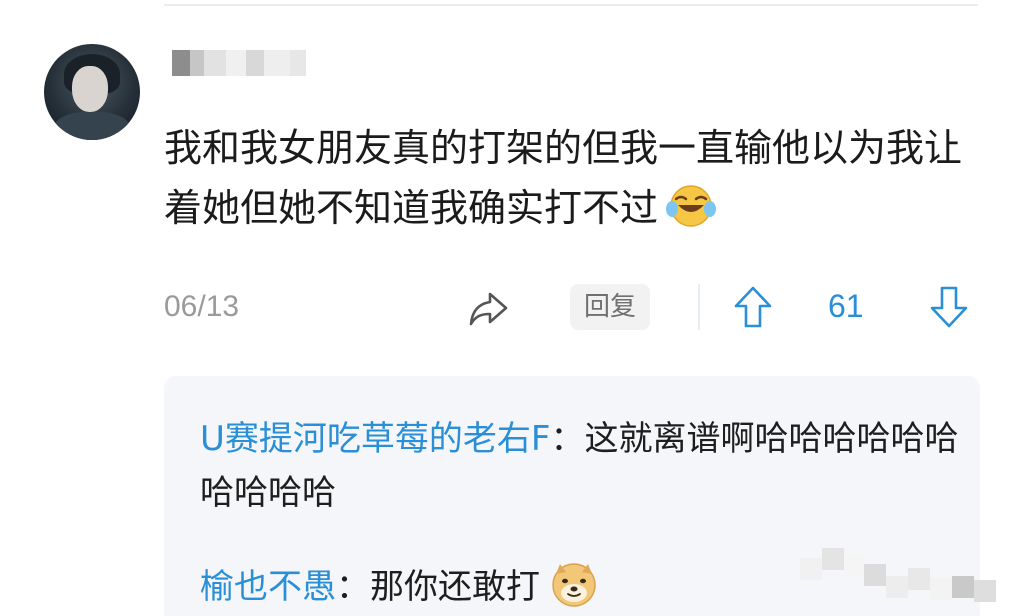  Describe the element at coordinates (268, 587) in the screenshot. I see `reply-author: 榆也不愚` at that location.